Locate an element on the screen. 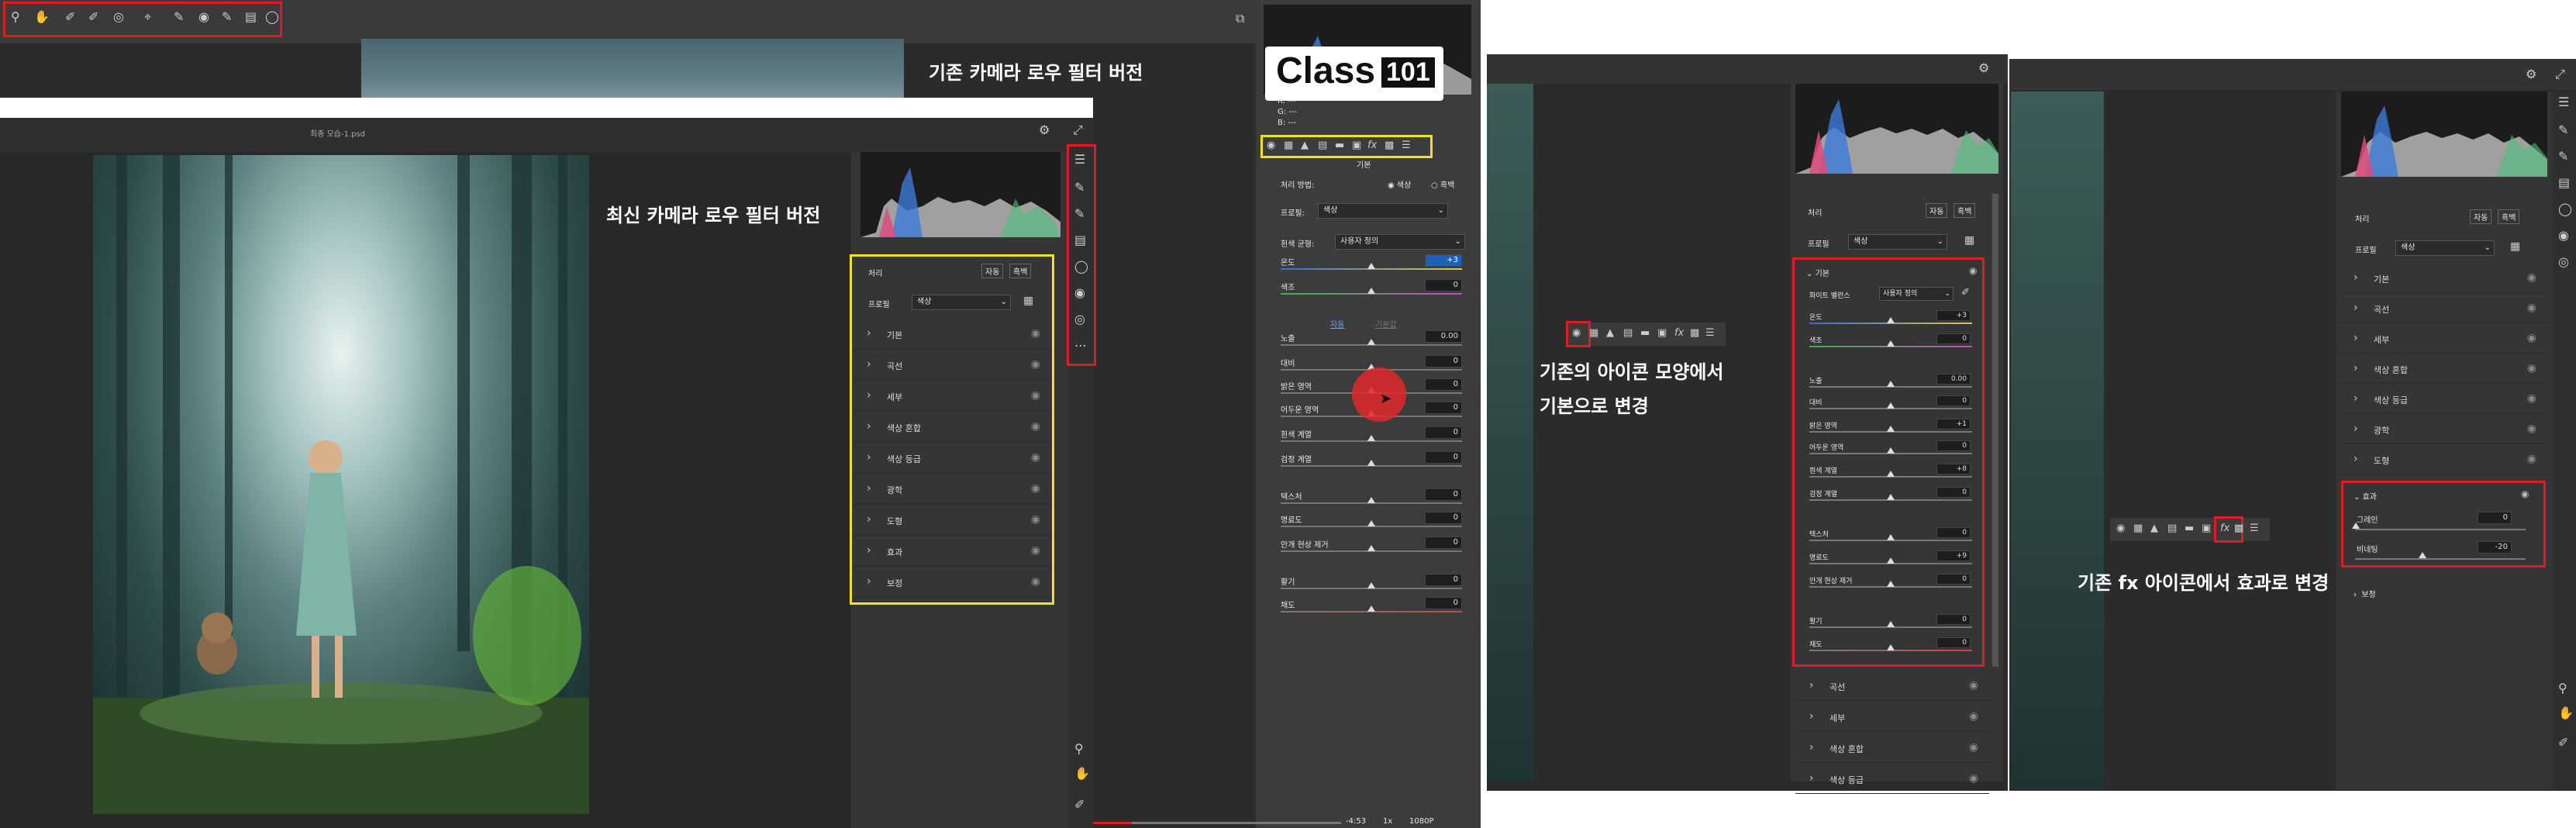  mid-profile-browser-icon: ▦ is located at coordinates (1969, 241).